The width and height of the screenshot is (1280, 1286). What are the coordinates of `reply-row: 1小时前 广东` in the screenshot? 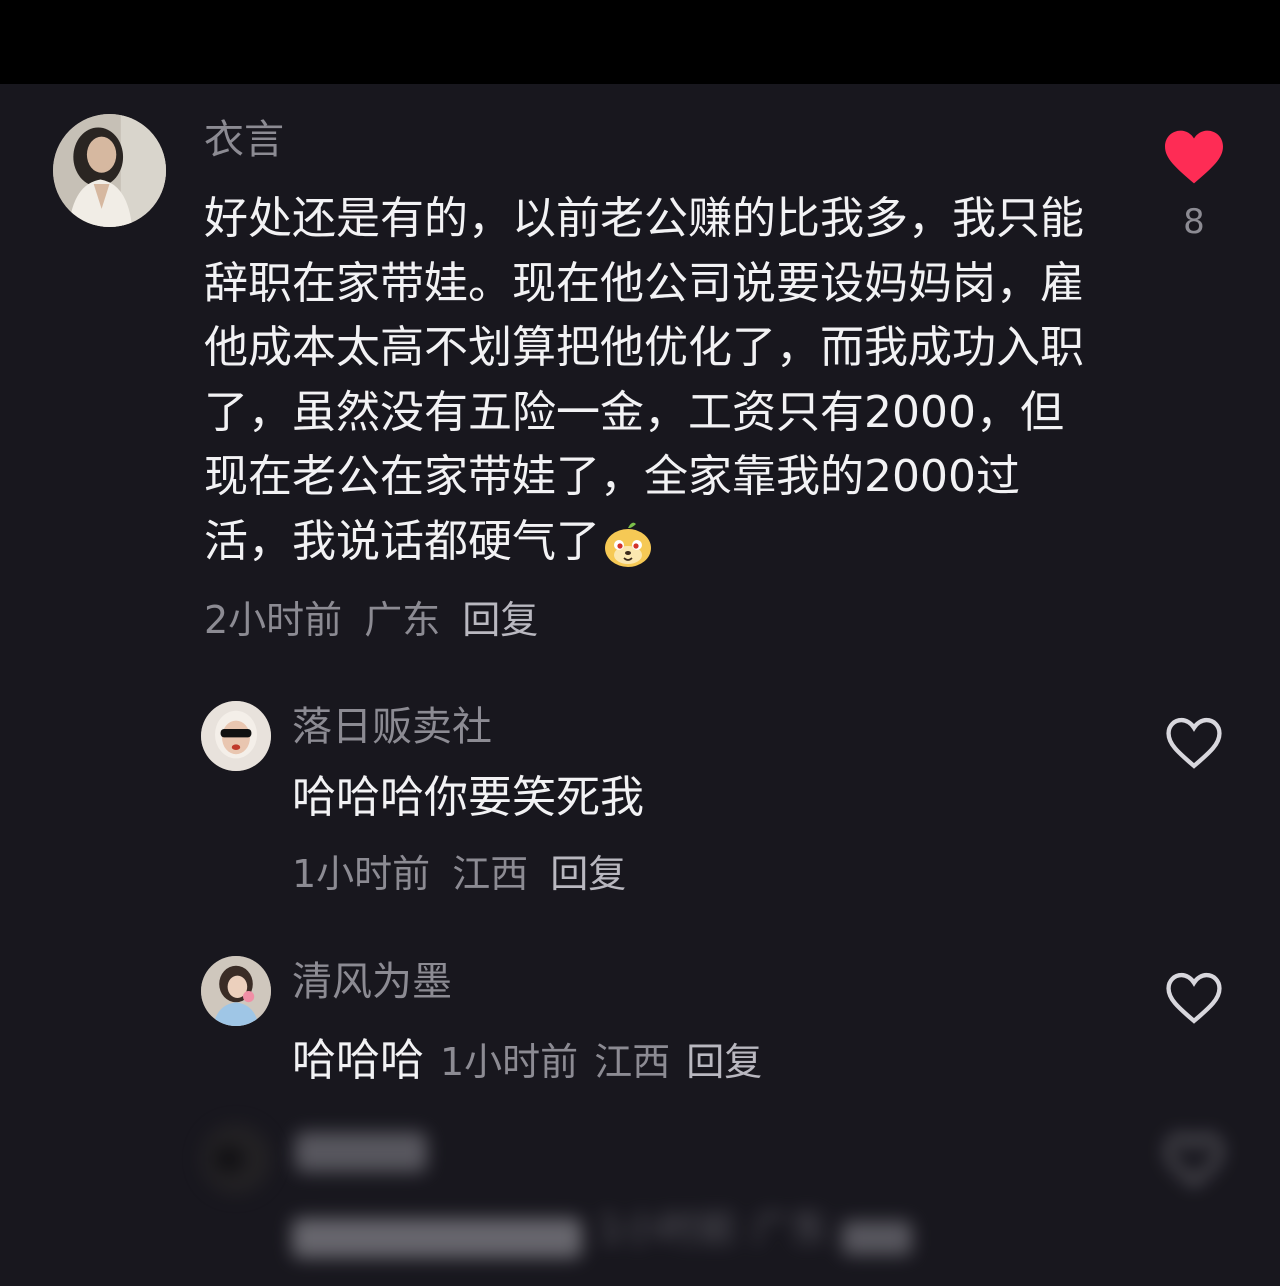 It's located at (602, 1228).